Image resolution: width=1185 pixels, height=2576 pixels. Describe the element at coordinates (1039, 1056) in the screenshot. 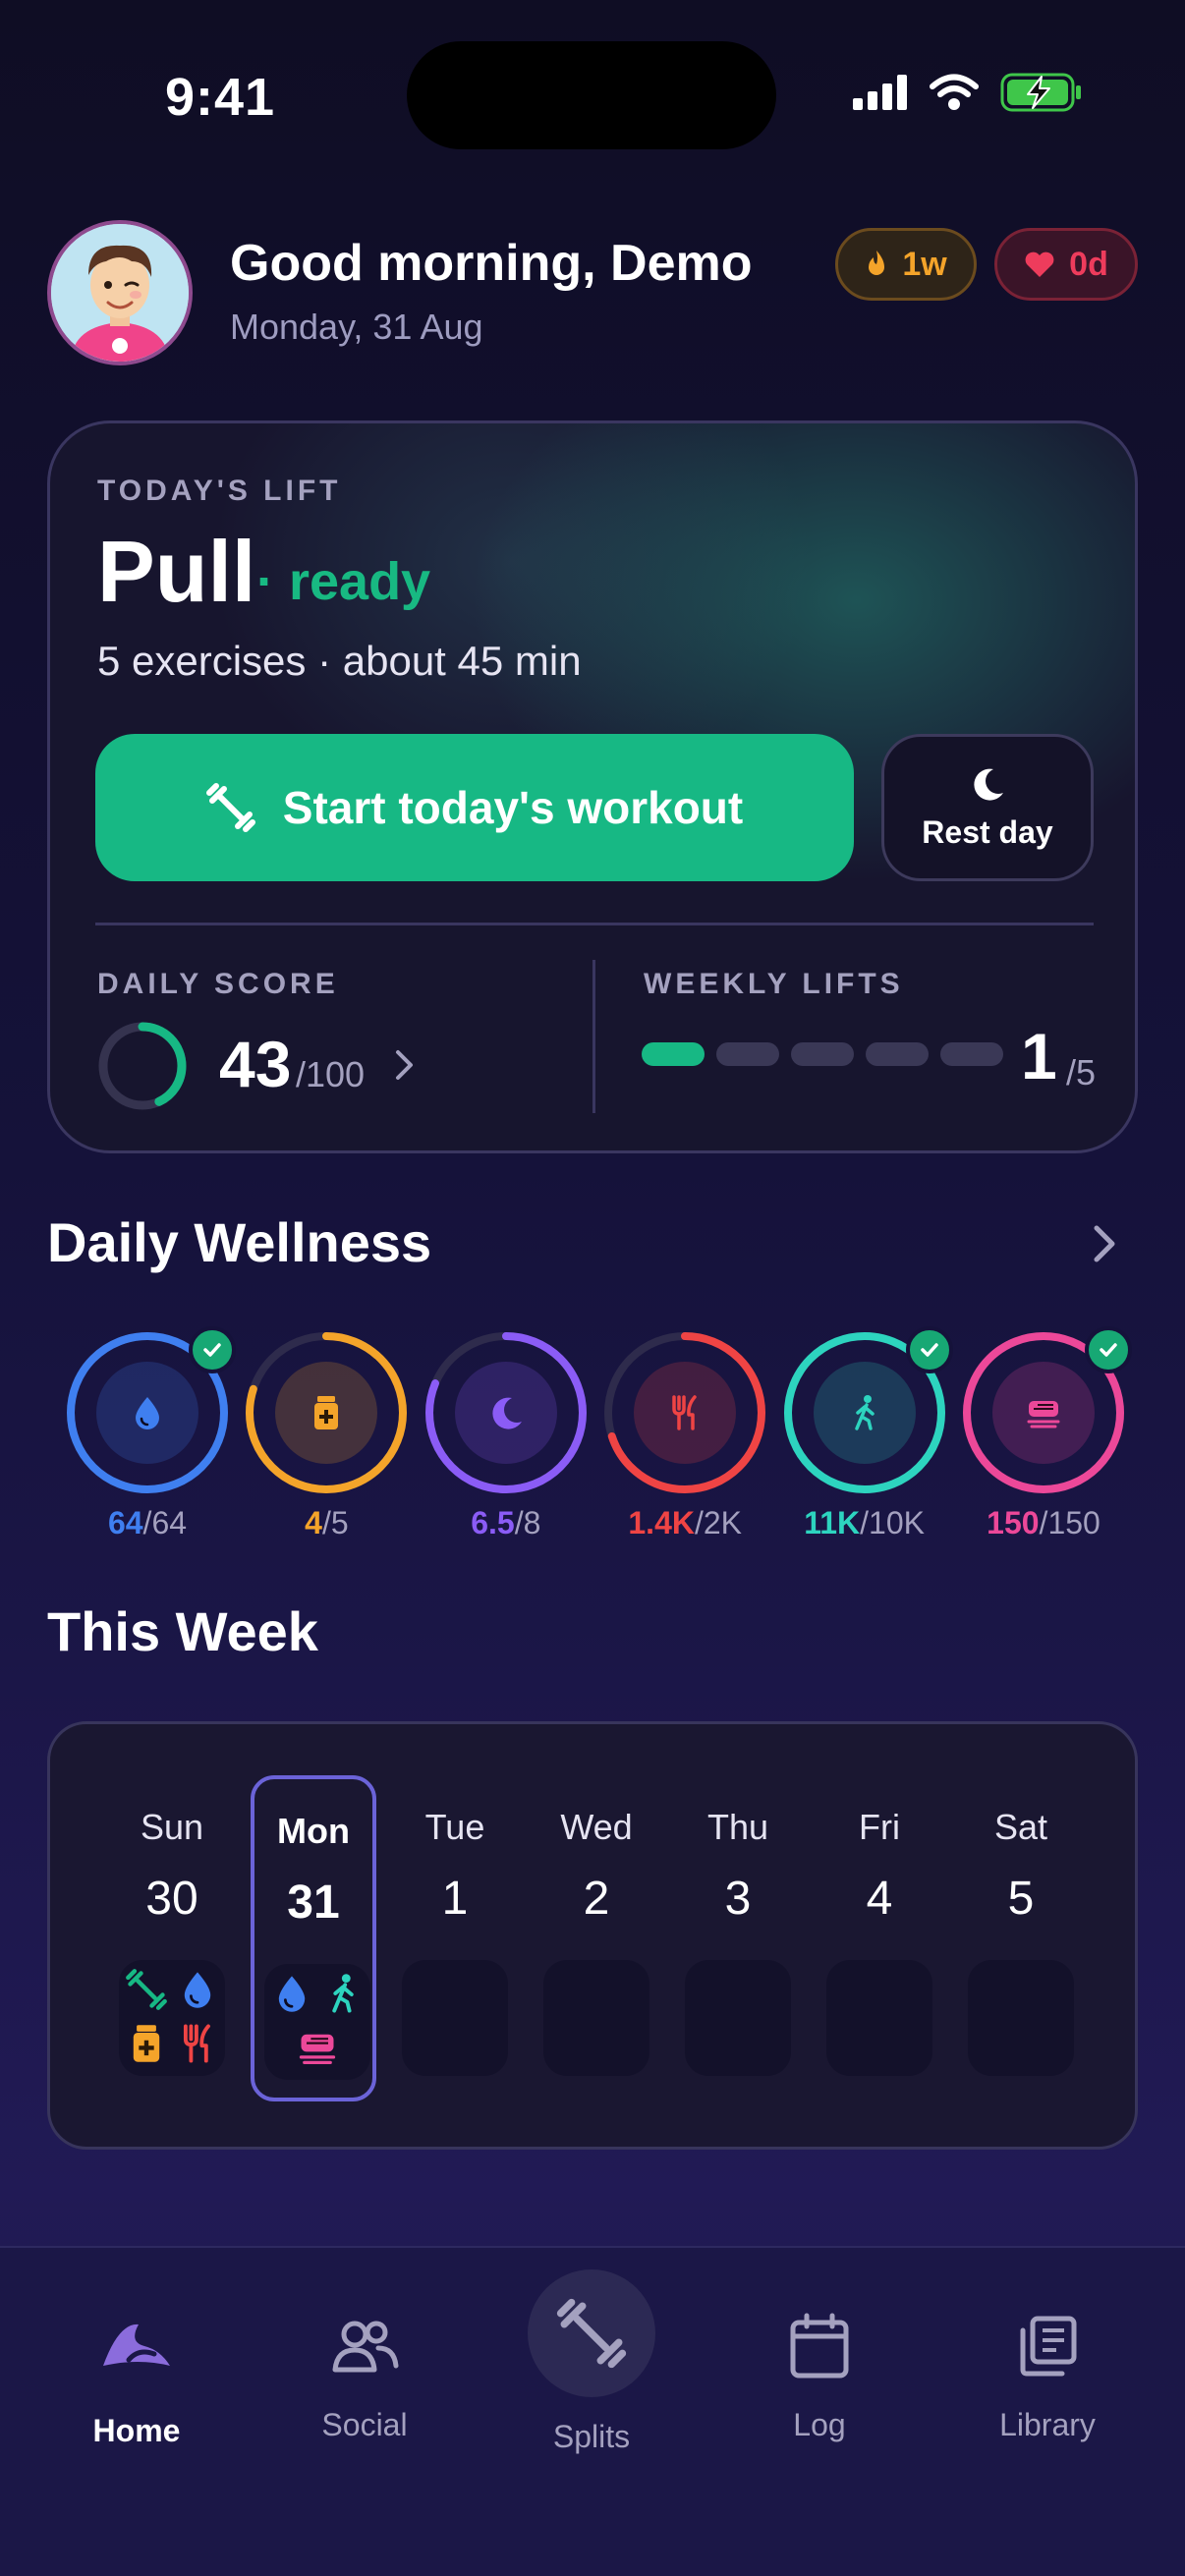

I see `weekly-lifts-done: 1` at that location.